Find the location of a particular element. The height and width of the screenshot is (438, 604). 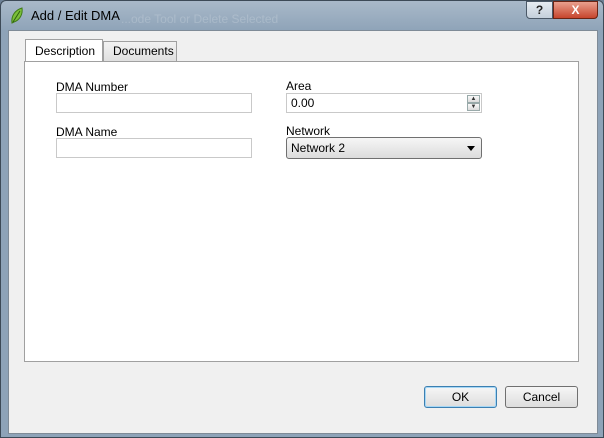

background-window-text: ...ode Tool or Delete Selected is located at coordinates (200, 19).